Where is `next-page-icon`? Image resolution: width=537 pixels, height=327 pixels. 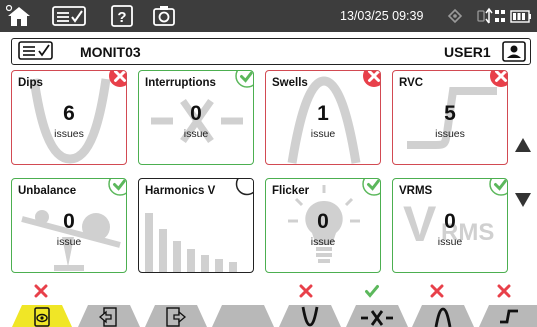
next-page-icon is located at coordinates (176, 317).